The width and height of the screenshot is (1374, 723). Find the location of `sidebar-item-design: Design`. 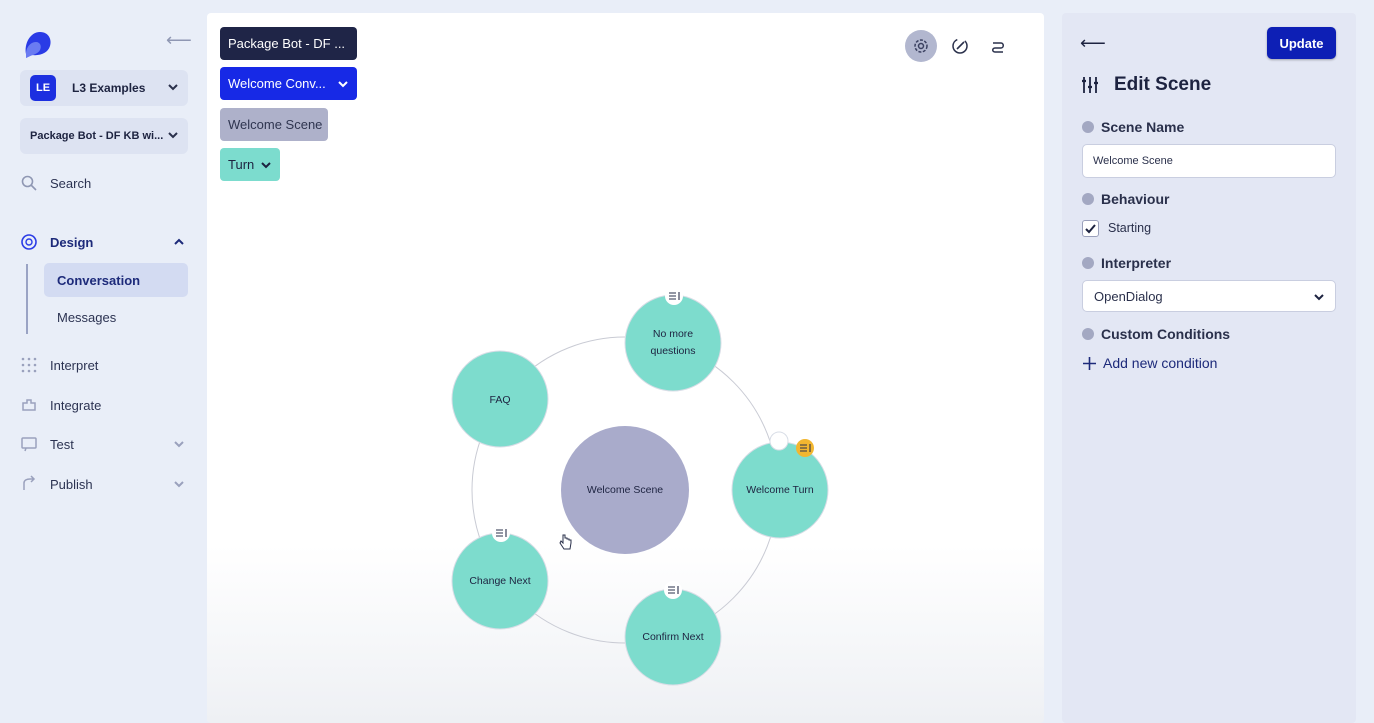

sidebar-item-design: Design is located at coordinates (102, 242).